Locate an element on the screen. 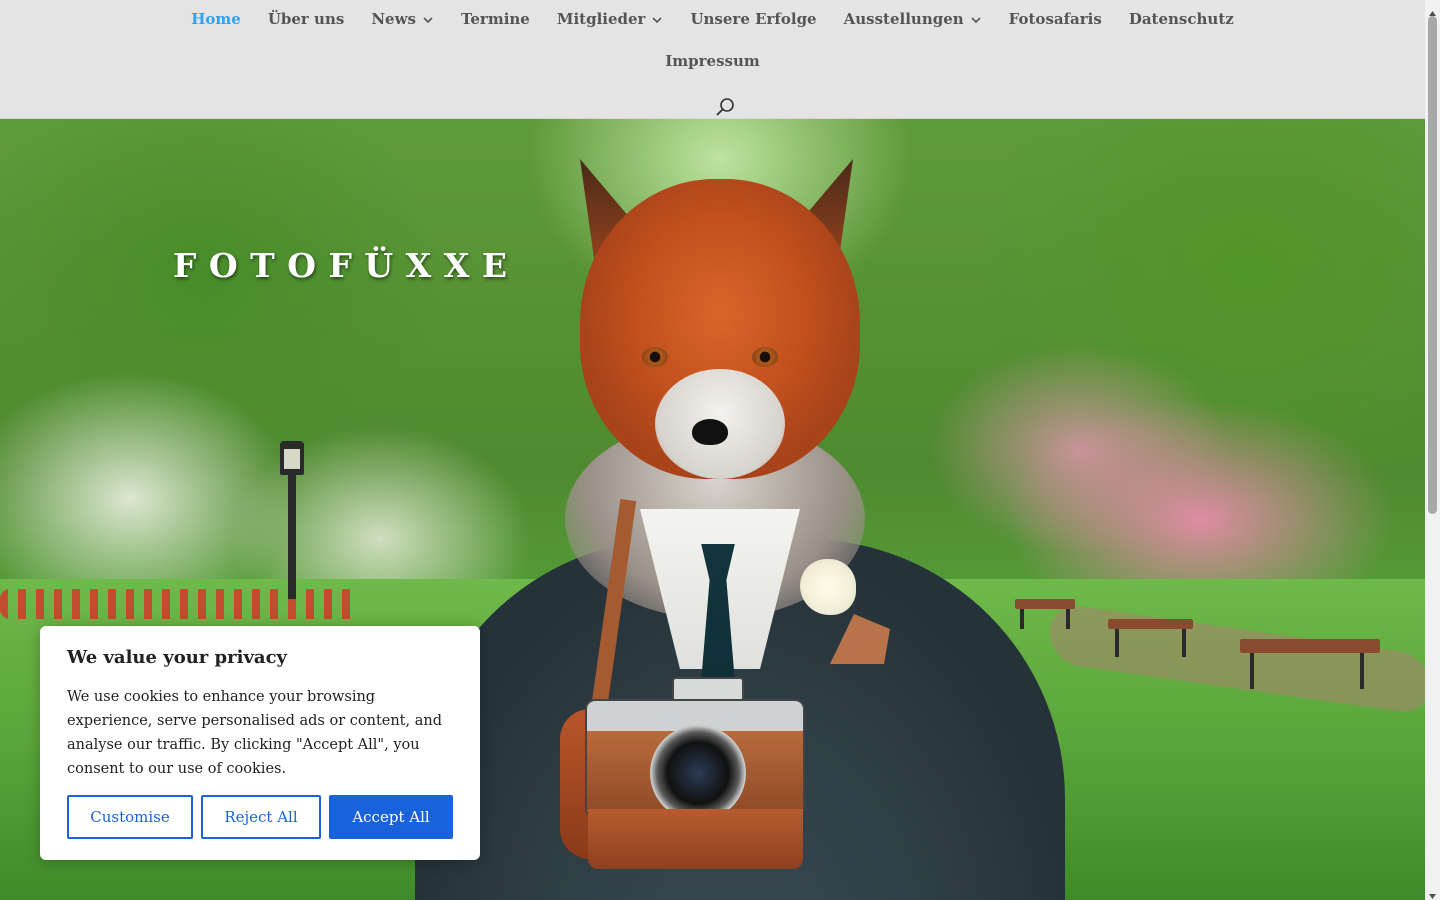 The height and width of the screenshot is (900, 1440). fox-eye-left is located at coordinates (655, 357).